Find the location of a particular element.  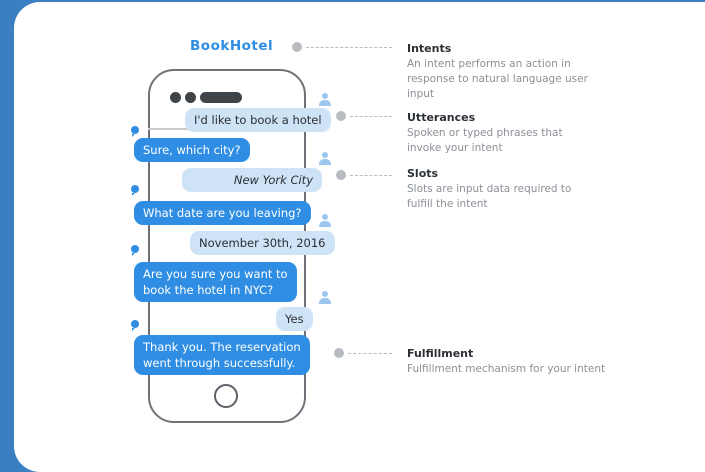

fulfillment-title: Fulfillment is located at coordinates (440, 353).